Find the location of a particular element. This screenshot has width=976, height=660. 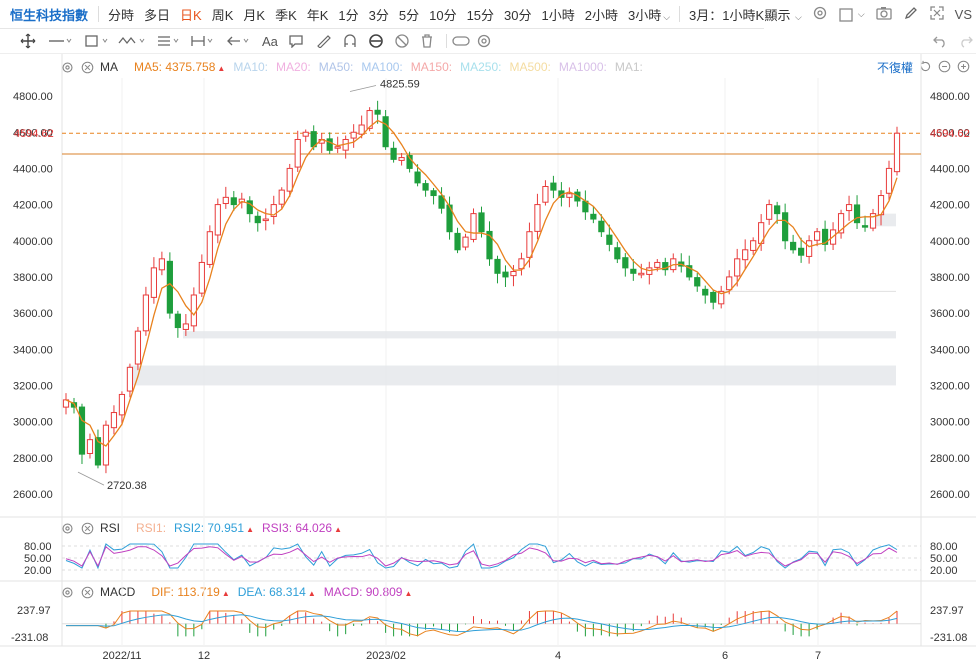

line-tool-icon is located at coordinates (60, 41).